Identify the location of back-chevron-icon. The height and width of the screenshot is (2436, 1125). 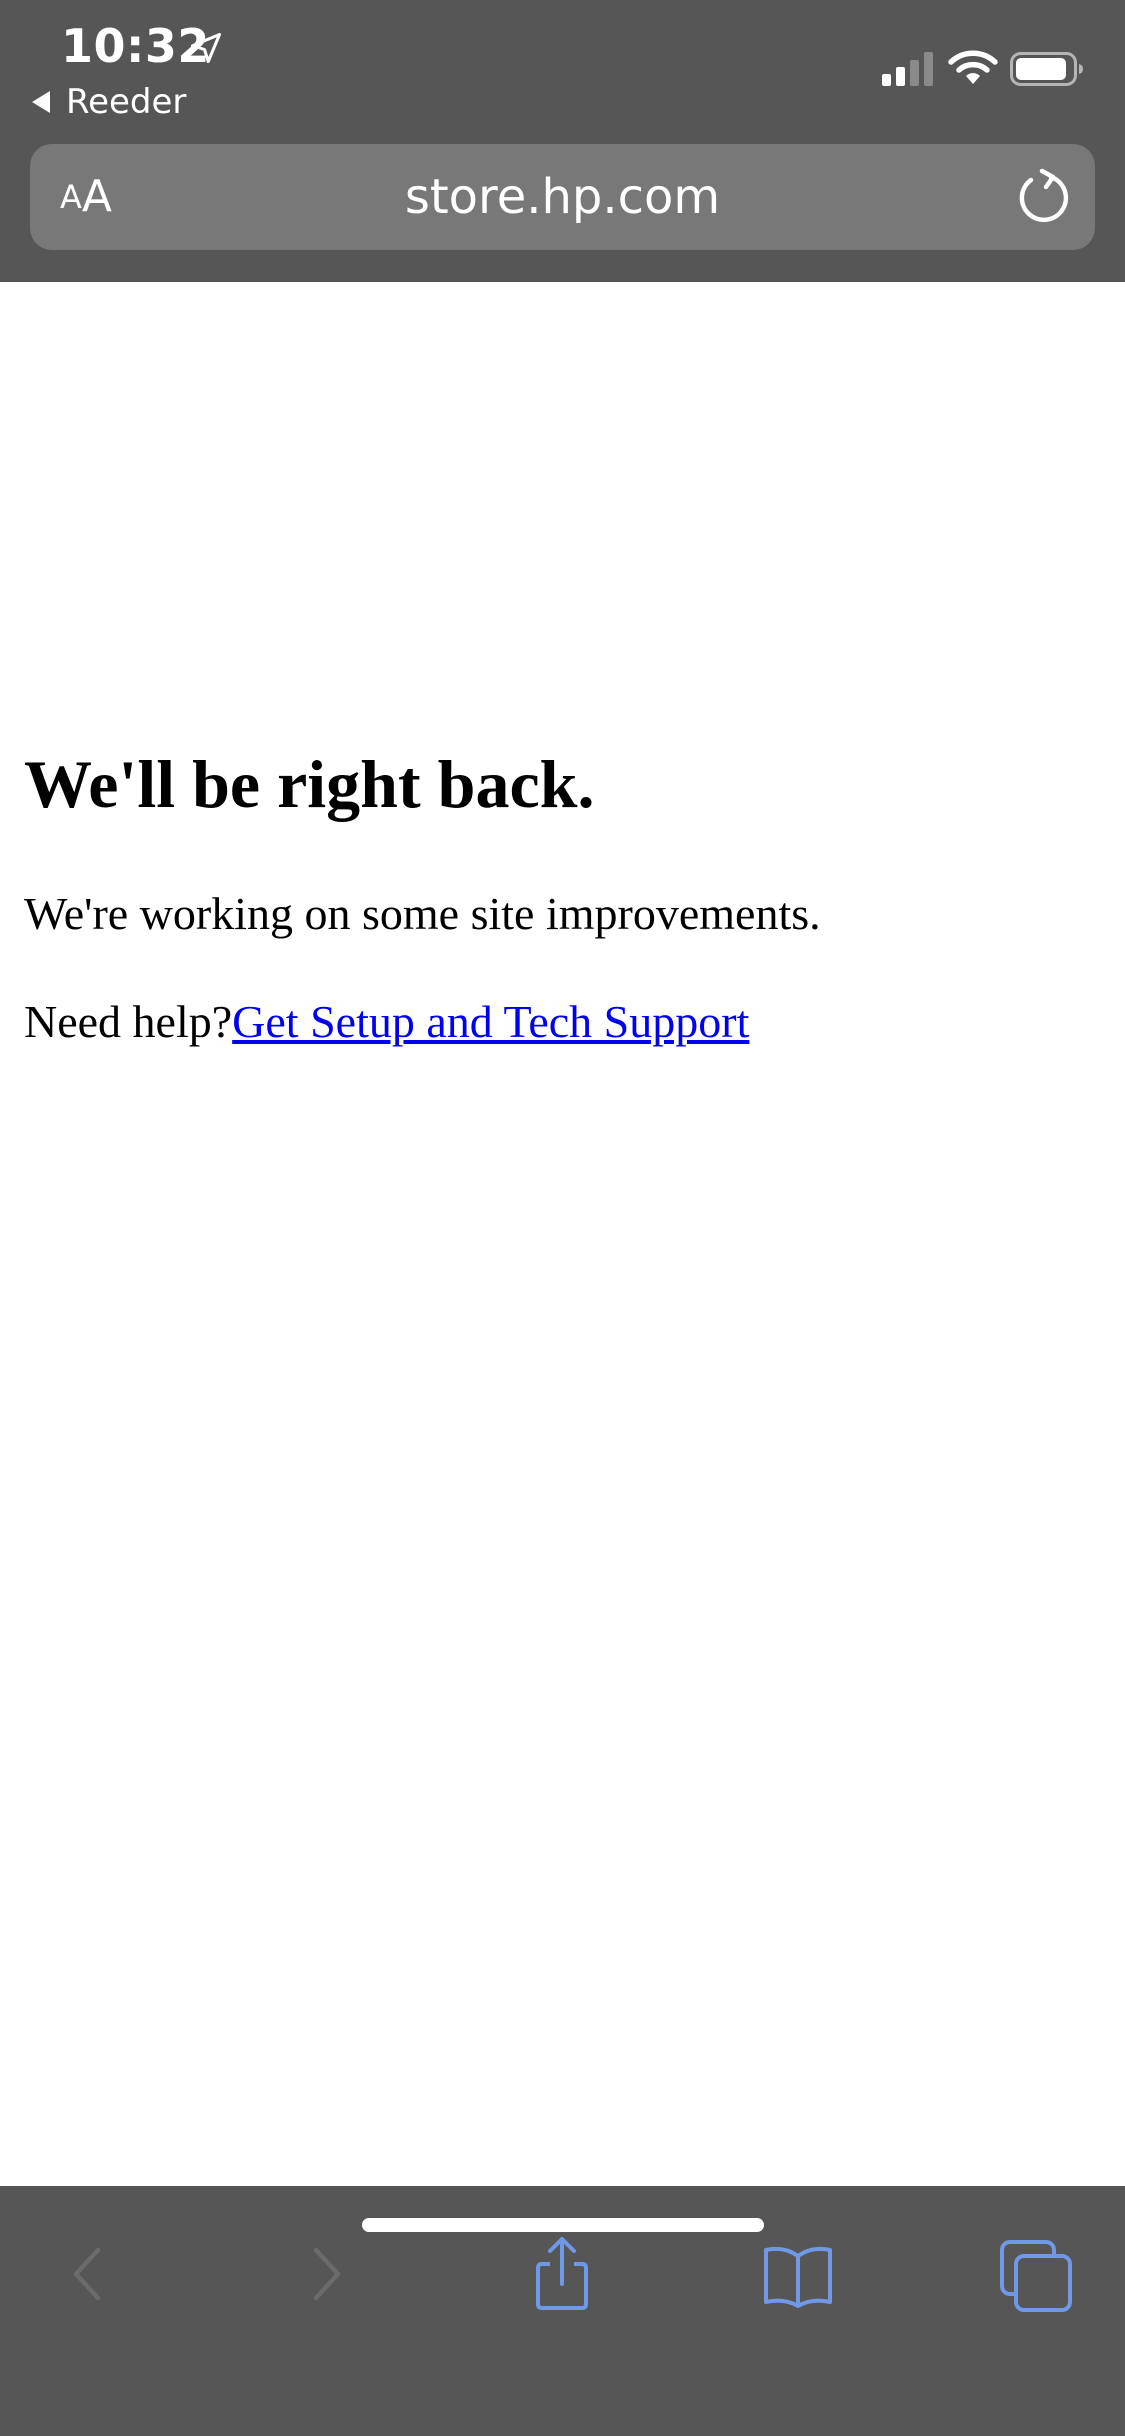
(90, 2274).